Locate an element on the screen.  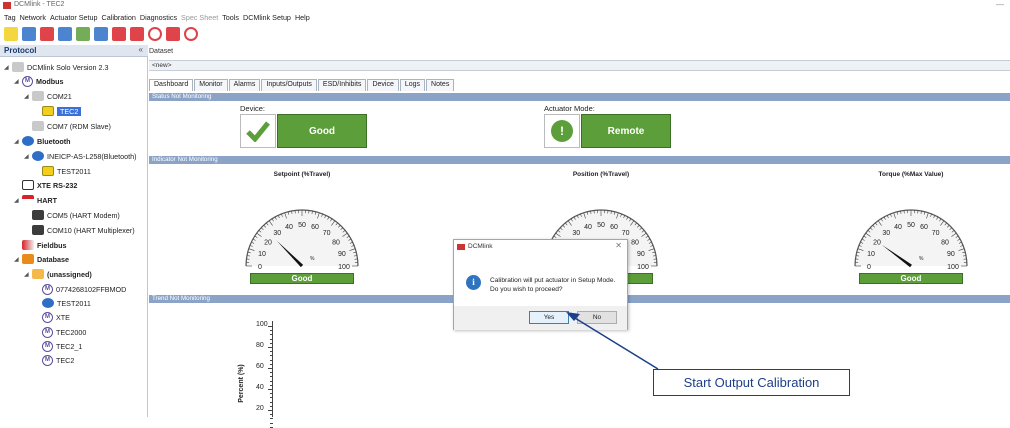
gauge-tick-label: 40 is located at coordinates (588, 227).